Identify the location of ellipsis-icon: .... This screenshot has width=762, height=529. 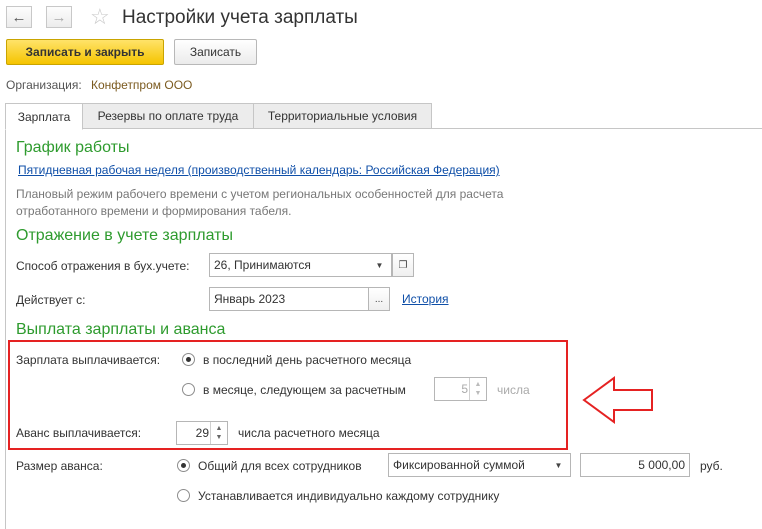
(379, 299).